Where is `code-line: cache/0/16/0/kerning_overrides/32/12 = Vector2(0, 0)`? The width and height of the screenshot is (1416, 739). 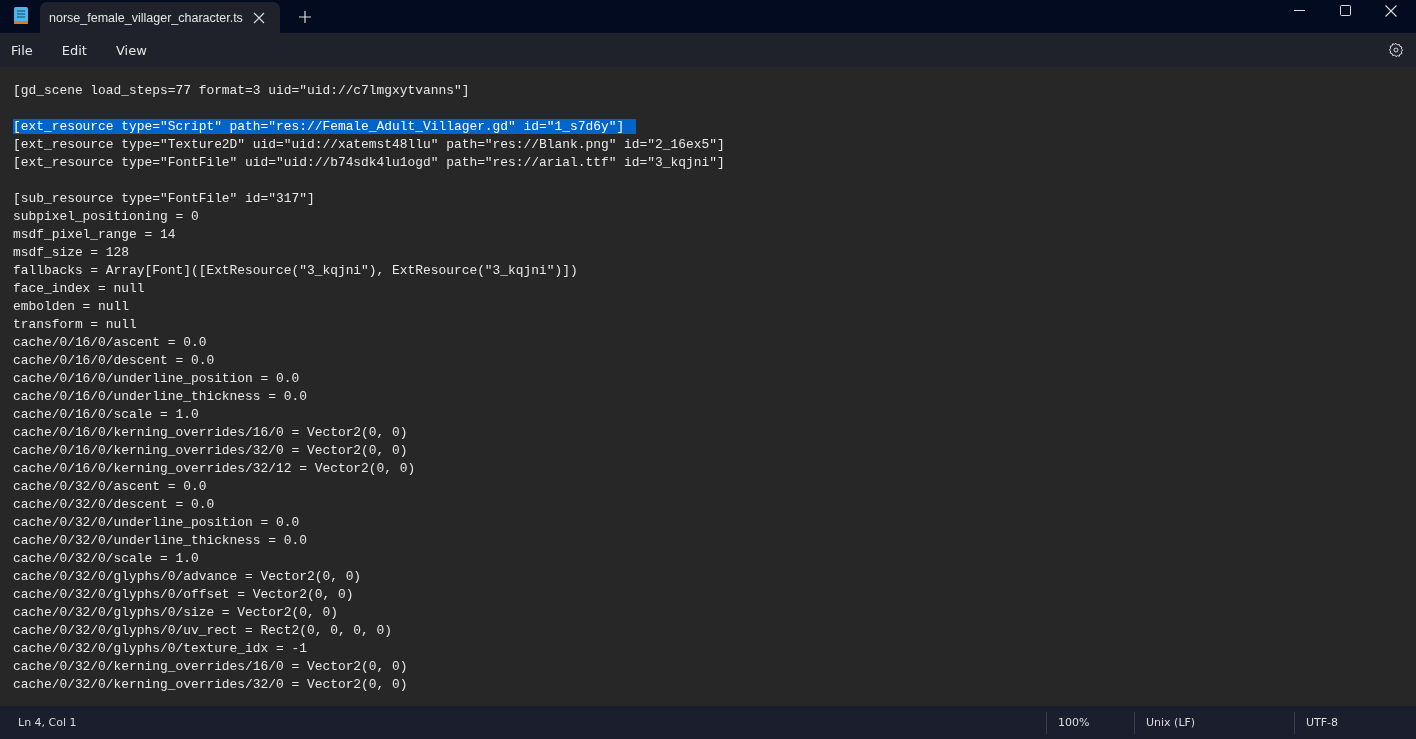
code-line: cache/0/16/0/kerning_overrides/32/12 = Vector2(0, 0) is located at coordinates (214, 468).